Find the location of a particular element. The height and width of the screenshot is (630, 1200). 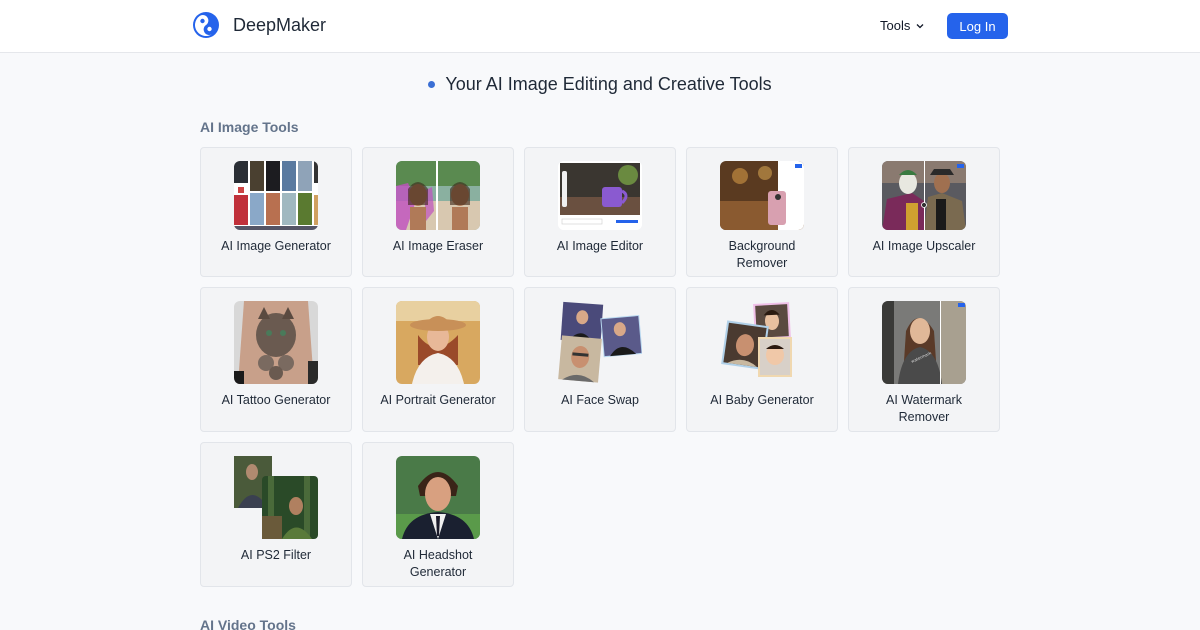

tool-label: Background Remover is located at coordinates (762, 254).